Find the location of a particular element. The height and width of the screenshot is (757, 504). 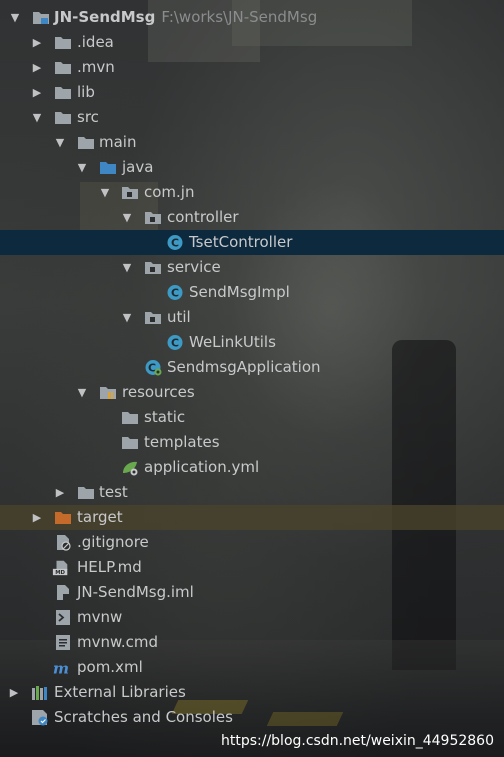

tree-label-util: util is located at coordinates (179, 317).